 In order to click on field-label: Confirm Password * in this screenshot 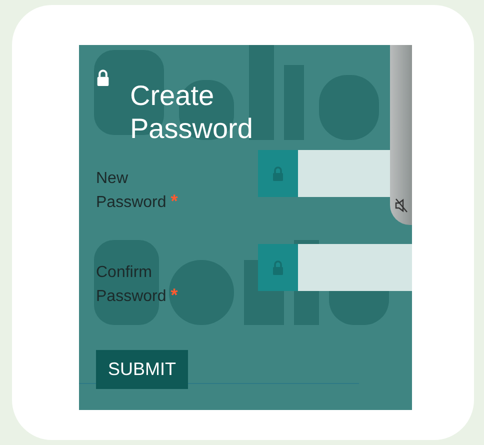, I will do `click(137, 285)`.